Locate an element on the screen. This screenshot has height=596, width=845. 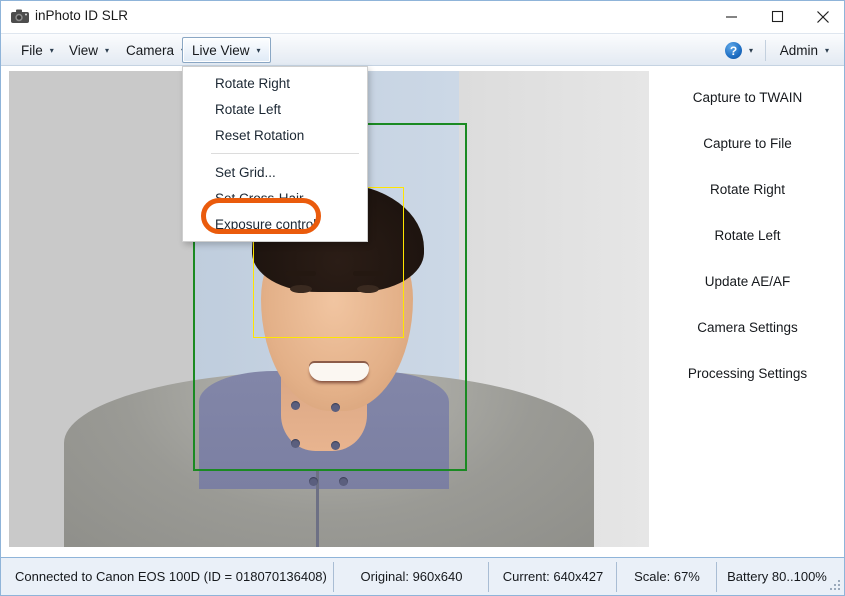
menu-live-view-label: Live View is located at coordinates (221, 50).